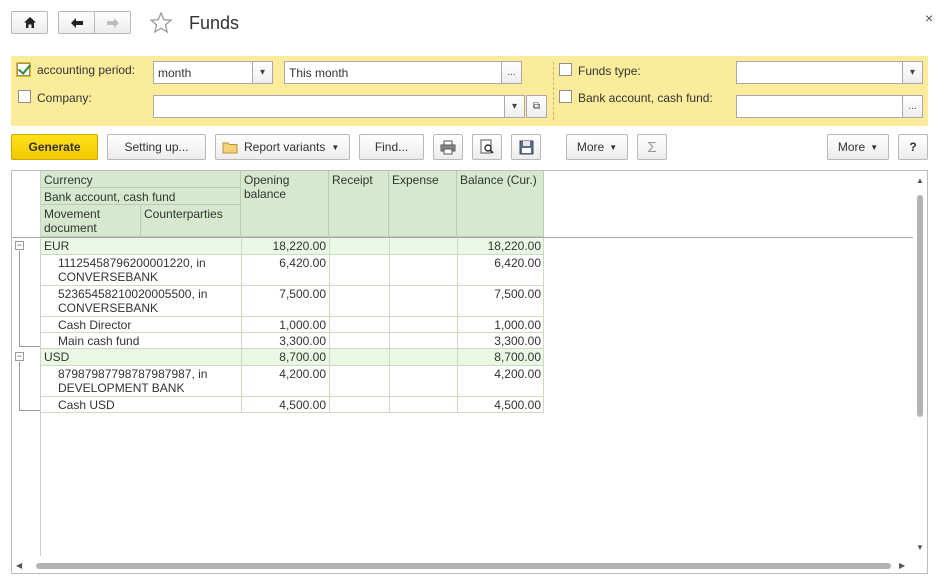  Describe the element at coordinates (95, 325) in the screenshot. I see `table-row-name: Cash Director` at that location.